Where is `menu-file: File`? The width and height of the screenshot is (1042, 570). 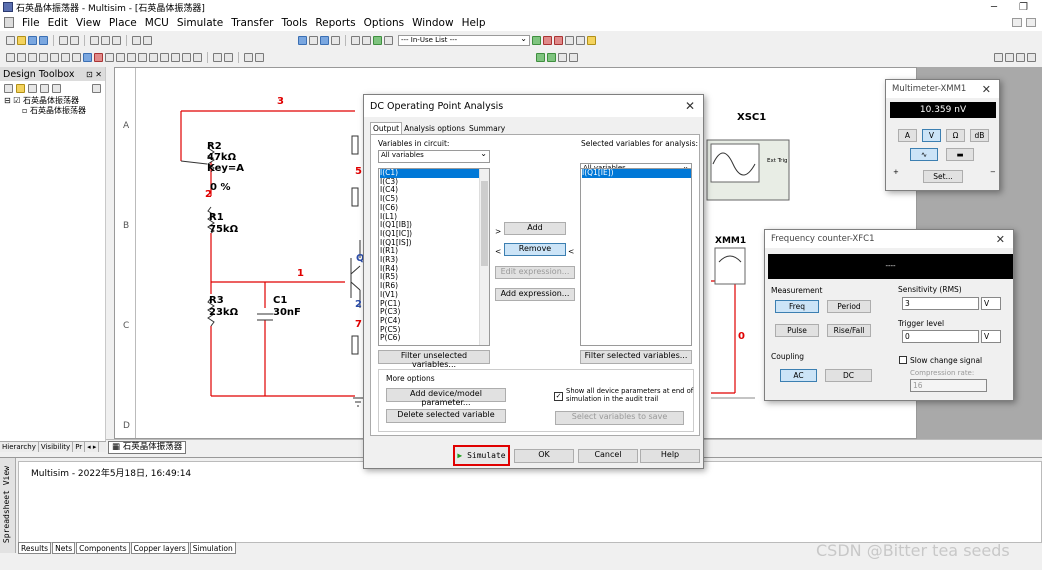
menu-file: File is located at coordinates (31, 23).